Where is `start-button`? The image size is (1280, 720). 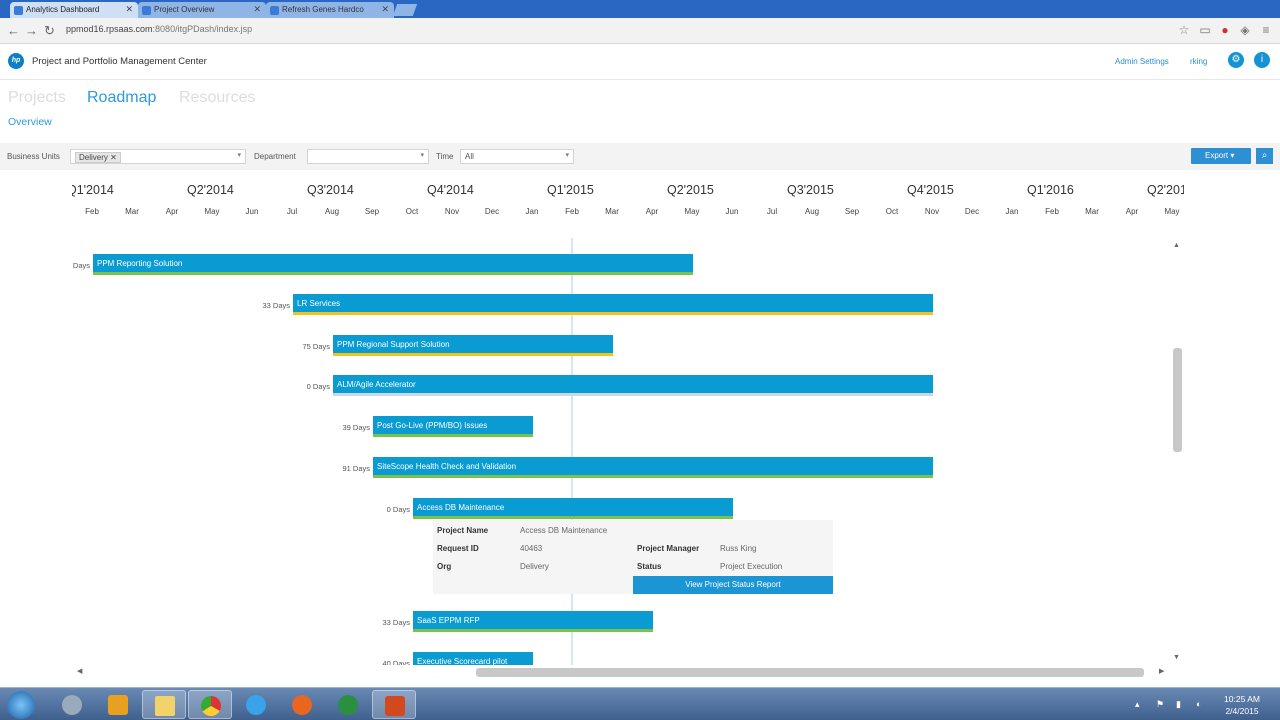
start-button is located at coordinates (21, 705).